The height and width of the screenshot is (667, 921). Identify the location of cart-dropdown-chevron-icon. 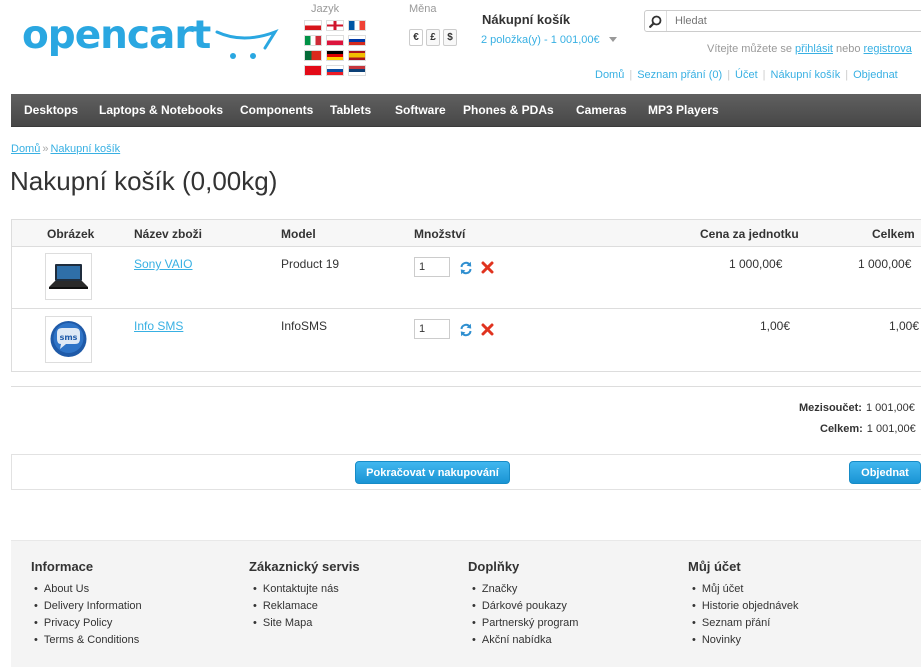
(613, 39).